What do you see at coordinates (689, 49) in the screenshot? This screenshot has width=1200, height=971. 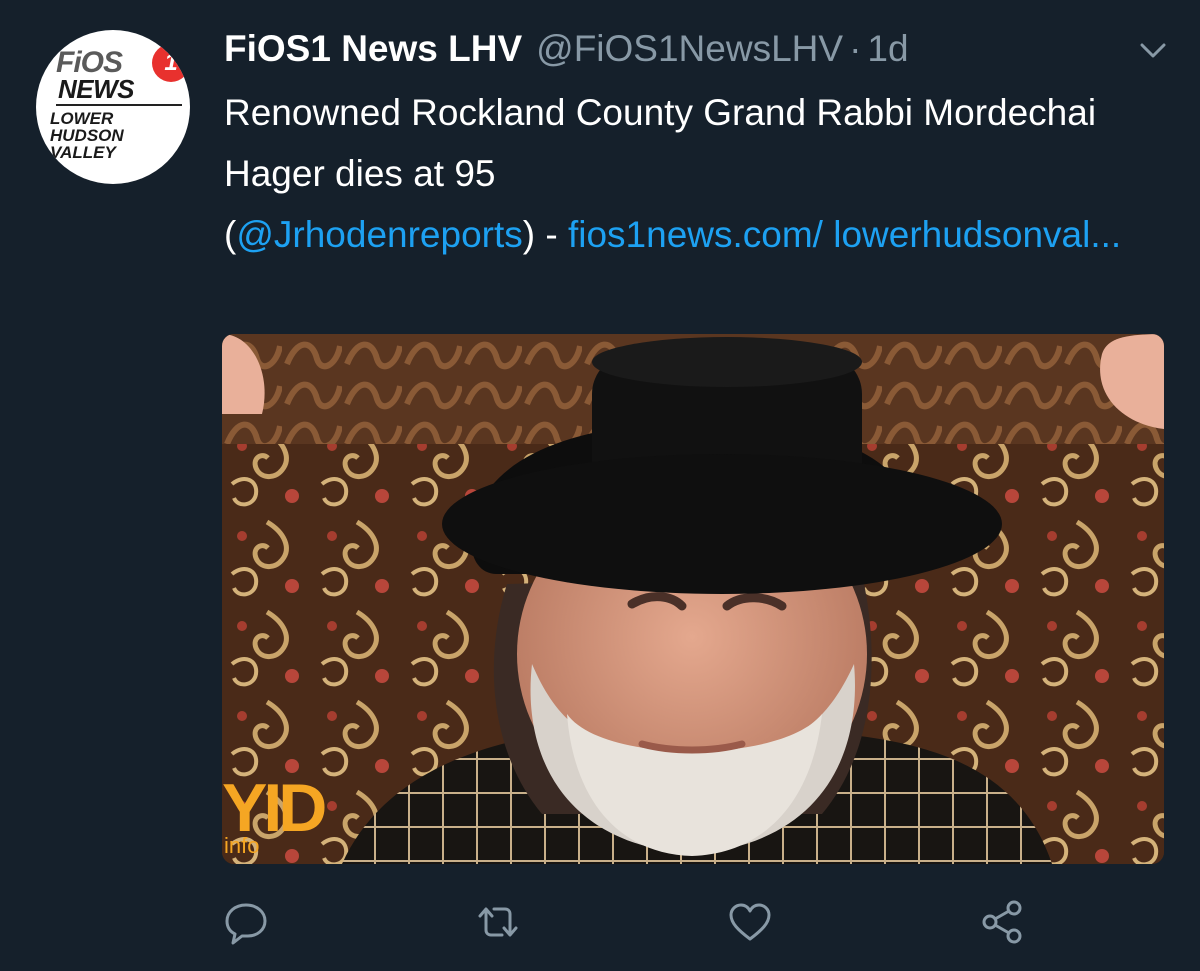 I see `user-handle: @FiOS1NewsLHV` at bounding box center [689, 49].